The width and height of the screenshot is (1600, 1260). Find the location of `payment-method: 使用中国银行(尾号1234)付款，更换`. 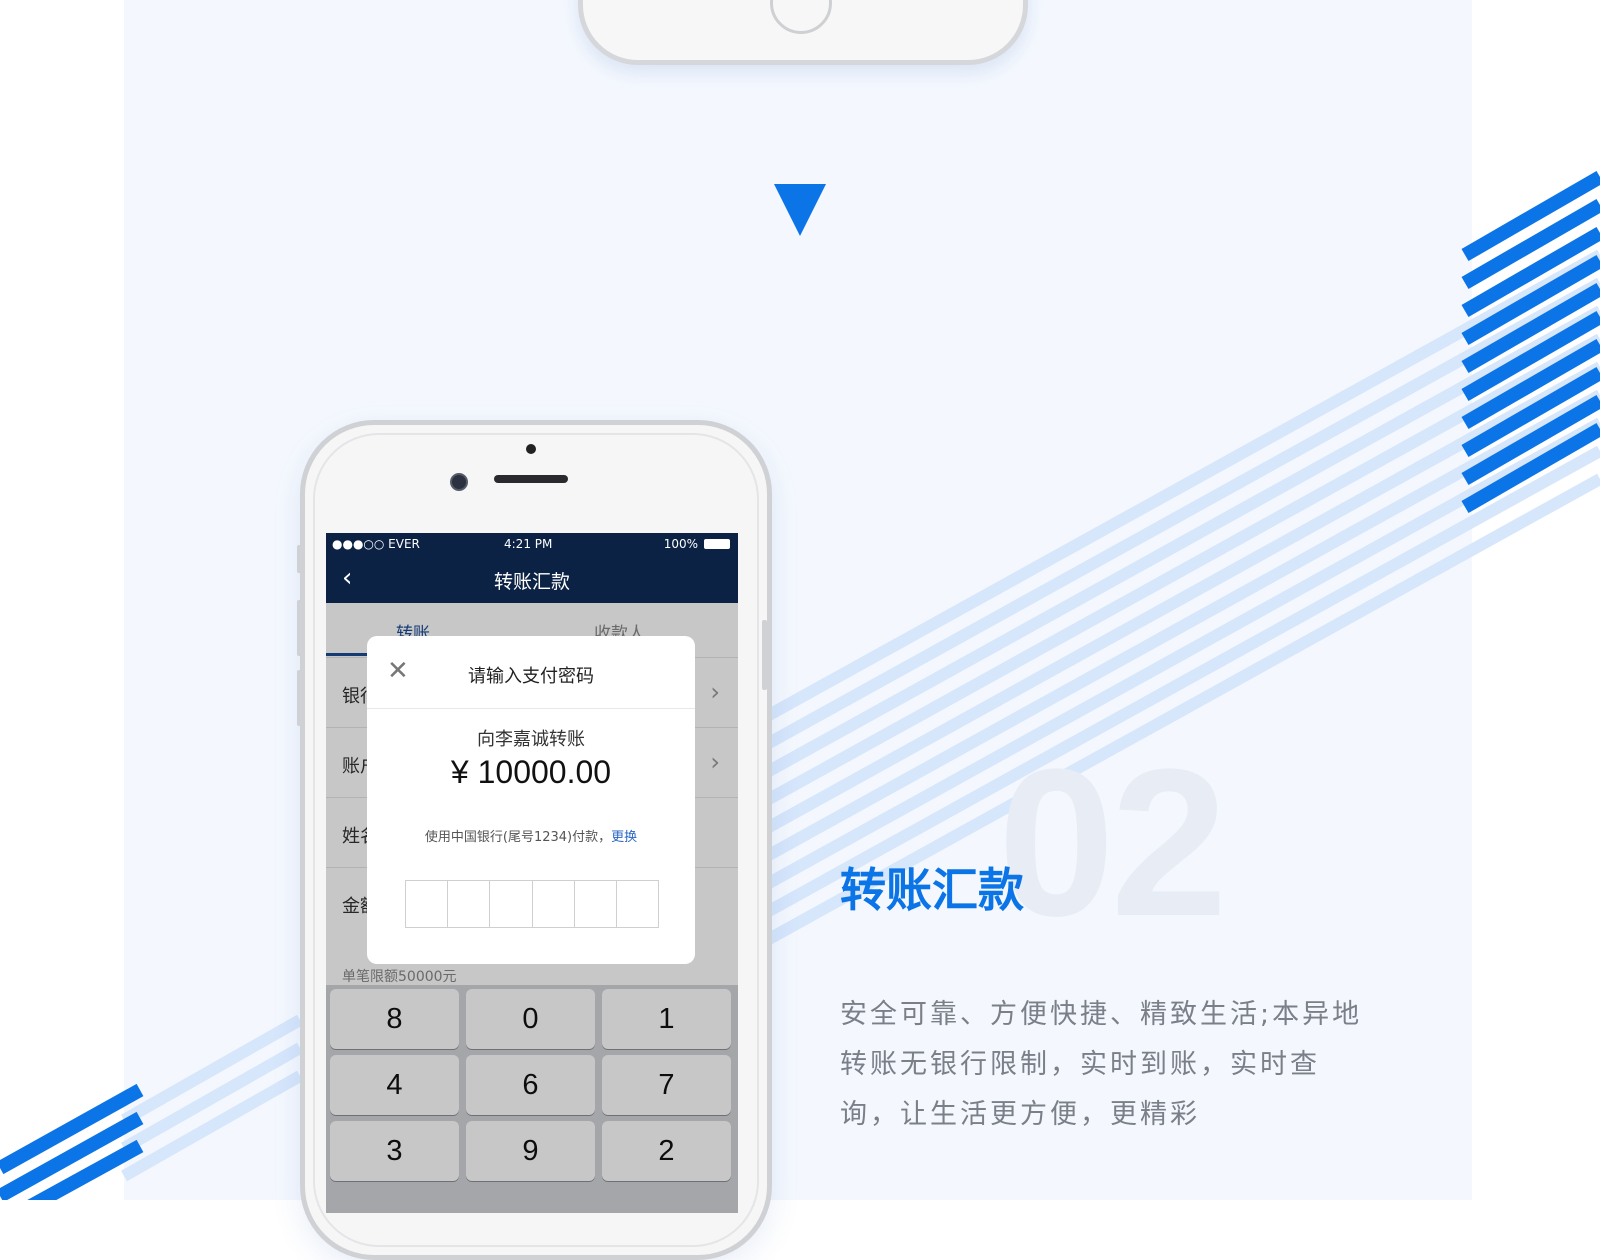

payment-method: 使用中国银行(尾号1234)付款，更换 is located at coordinates (531, 835).